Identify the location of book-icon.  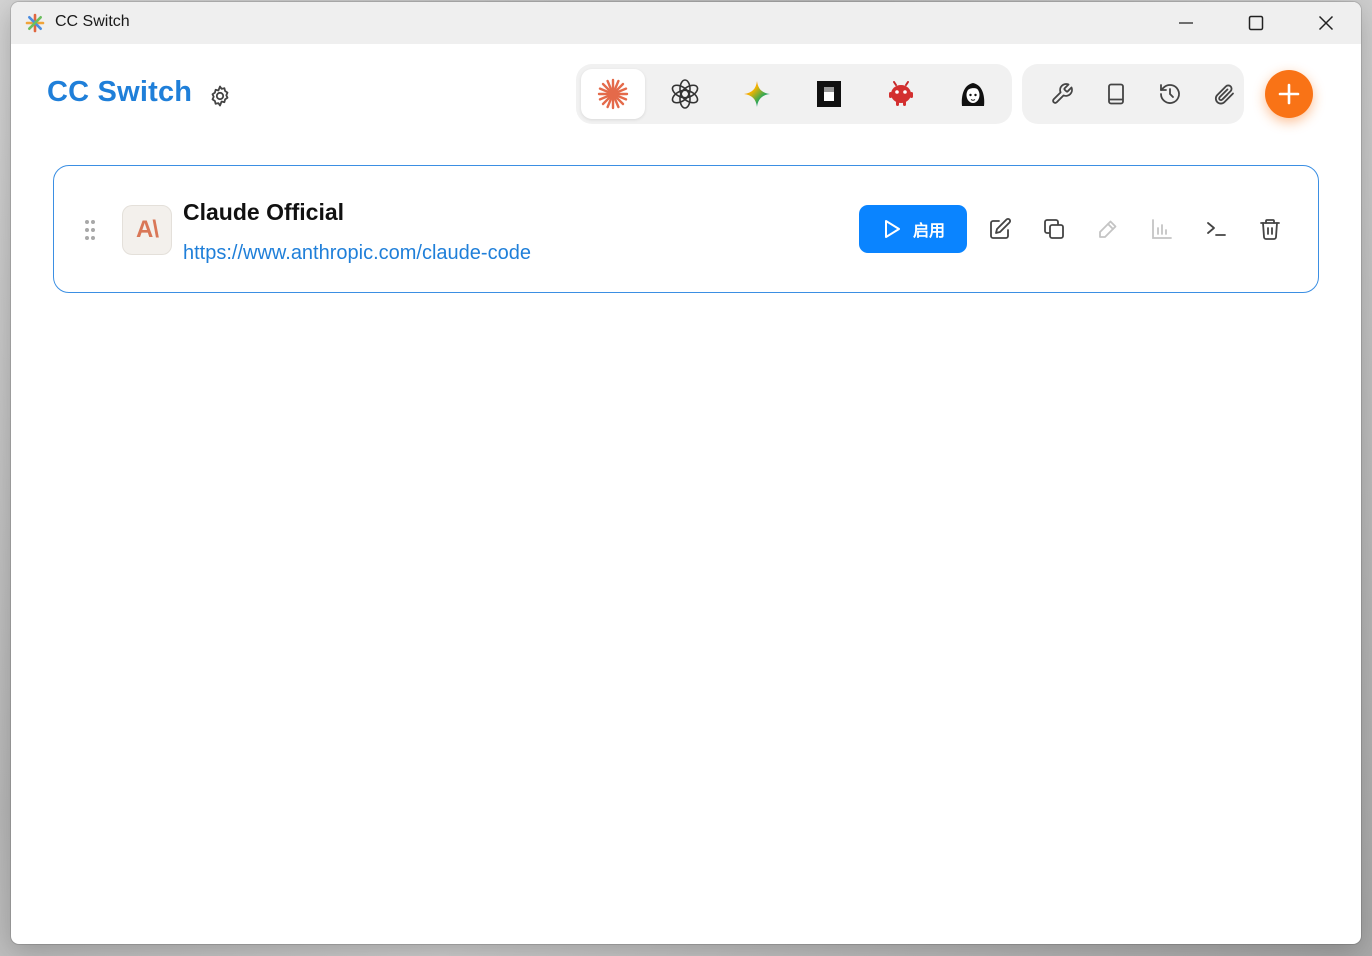
(1116, 94).